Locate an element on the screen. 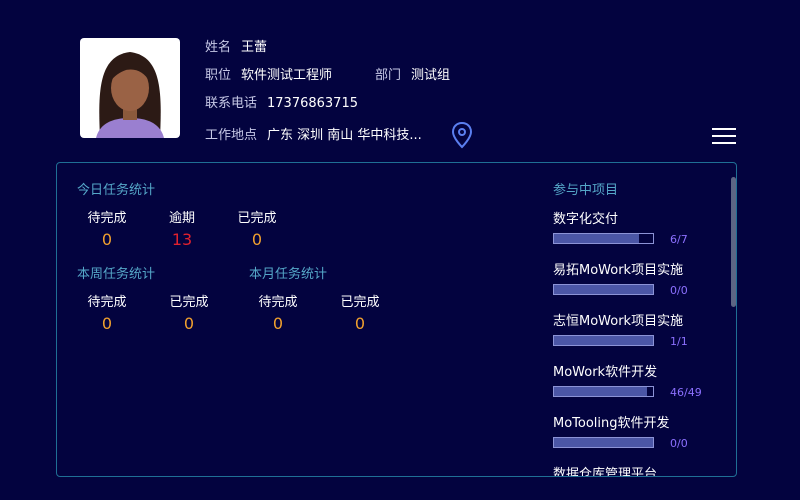  scrollbar is located at coordinates (733, 242).